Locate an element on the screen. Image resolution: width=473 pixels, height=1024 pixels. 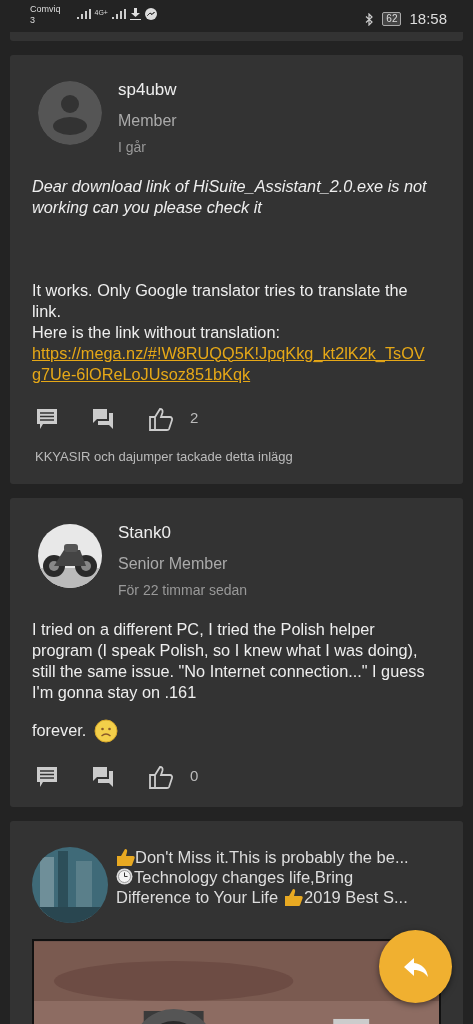
messenger-icon is located at coordinates (150, 14).